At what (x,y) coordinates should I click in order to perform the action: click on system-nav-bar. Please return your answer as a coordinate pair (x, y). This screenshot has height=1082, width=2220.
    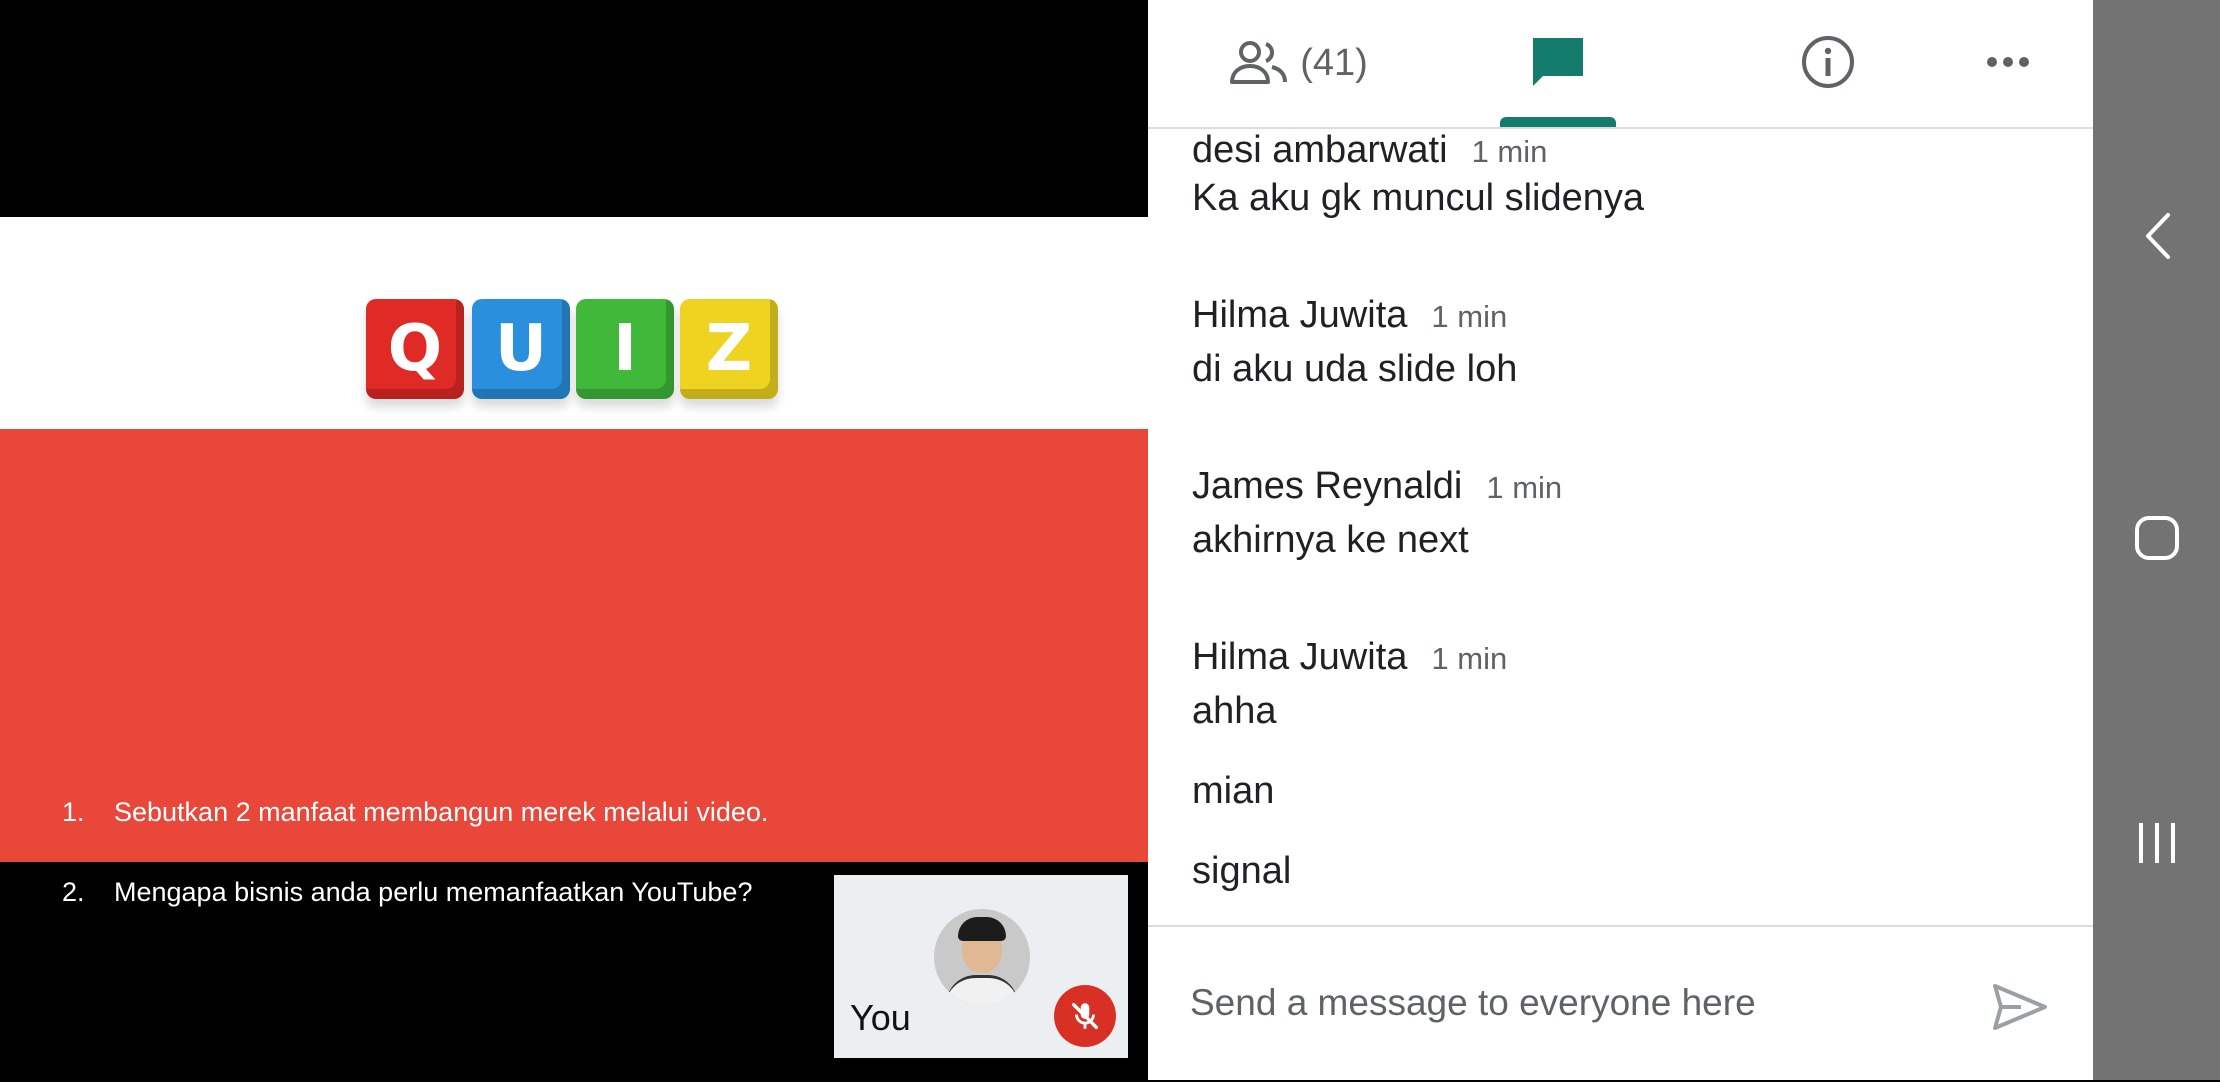
    Looking at the image, I should click on (2156, 540).